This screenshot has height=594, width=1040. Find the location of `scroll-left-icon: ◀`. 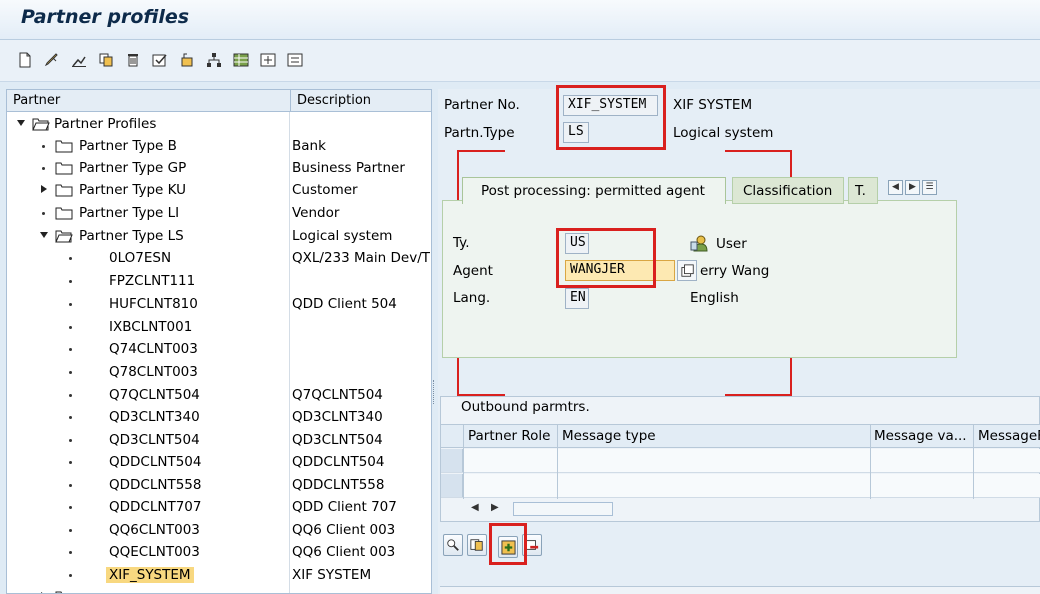

scroll-left-icon: ◀ is located at coordinates (475, 507).